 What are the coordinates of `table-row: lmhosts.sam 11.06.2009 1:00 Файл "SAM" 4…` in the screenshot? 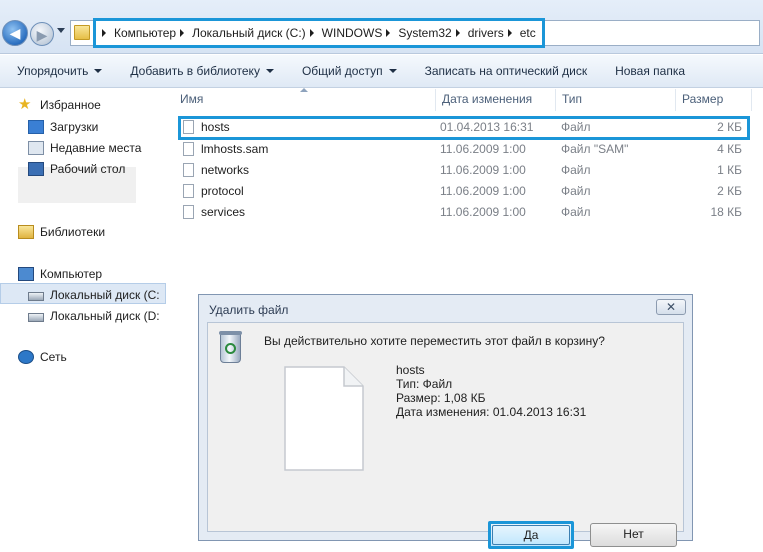 It's located at (464, 149).